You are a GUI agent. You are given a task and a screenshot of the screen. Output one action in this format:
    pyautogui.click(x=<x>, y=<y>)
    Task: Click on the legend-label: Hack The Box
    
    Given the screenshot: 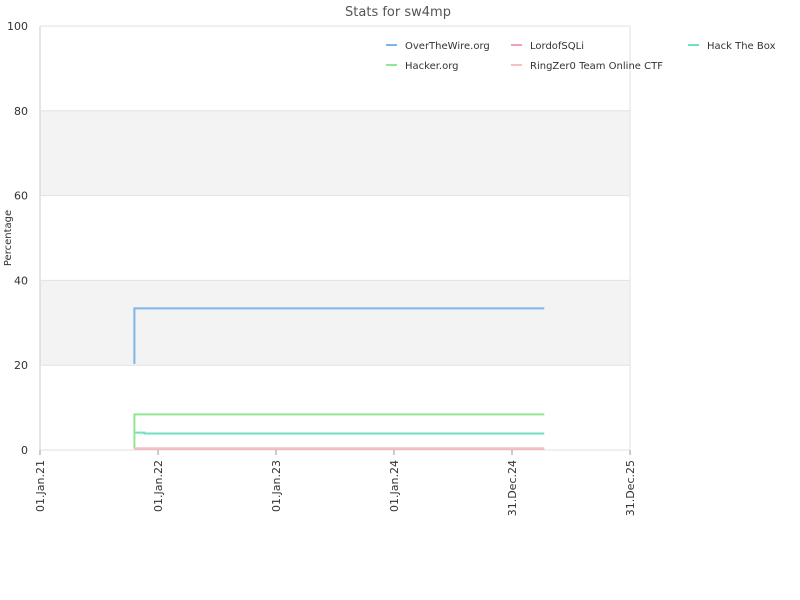 What is the action you would take?
    pyautogui.click(x=741, y=46)
    